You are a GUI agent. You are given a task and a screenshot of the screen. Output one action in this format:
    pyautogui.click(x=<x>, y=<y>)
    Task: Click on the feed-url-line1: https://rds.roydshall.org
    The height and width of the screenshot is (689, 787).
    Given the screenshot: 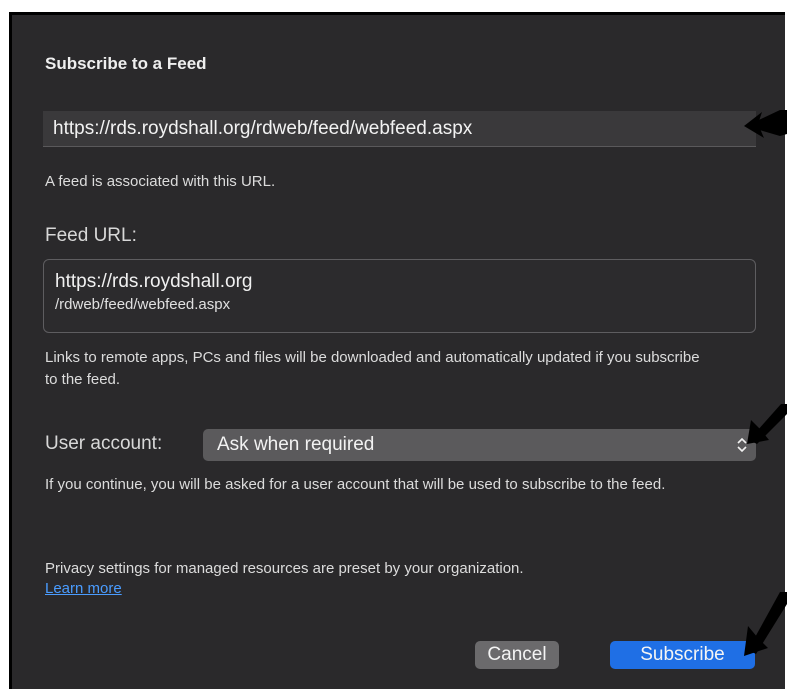 What is the action you would take?
    pyautogui.click(x=154, y=281)
    